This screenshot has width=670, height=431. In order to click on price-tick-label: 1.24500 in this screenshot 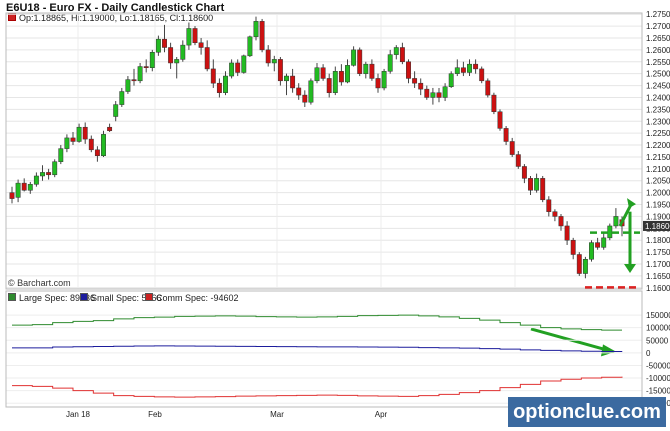, I will do `click(658, 86)`.